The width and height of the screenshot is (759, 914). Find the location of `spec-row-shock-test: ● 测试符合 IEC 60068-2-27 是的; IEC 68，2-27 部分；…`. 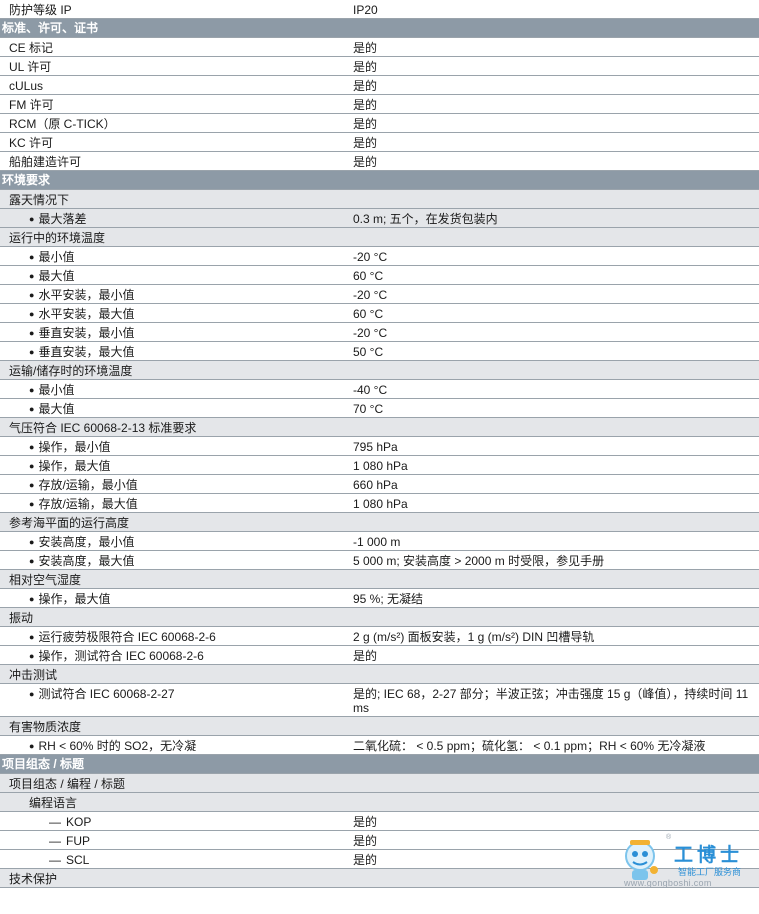

spec-row-shock-test: ● 测试符合 IEC 60068-2-27 是的; IEC 68，2-27 部分；… is located at coordinates (379, 700).